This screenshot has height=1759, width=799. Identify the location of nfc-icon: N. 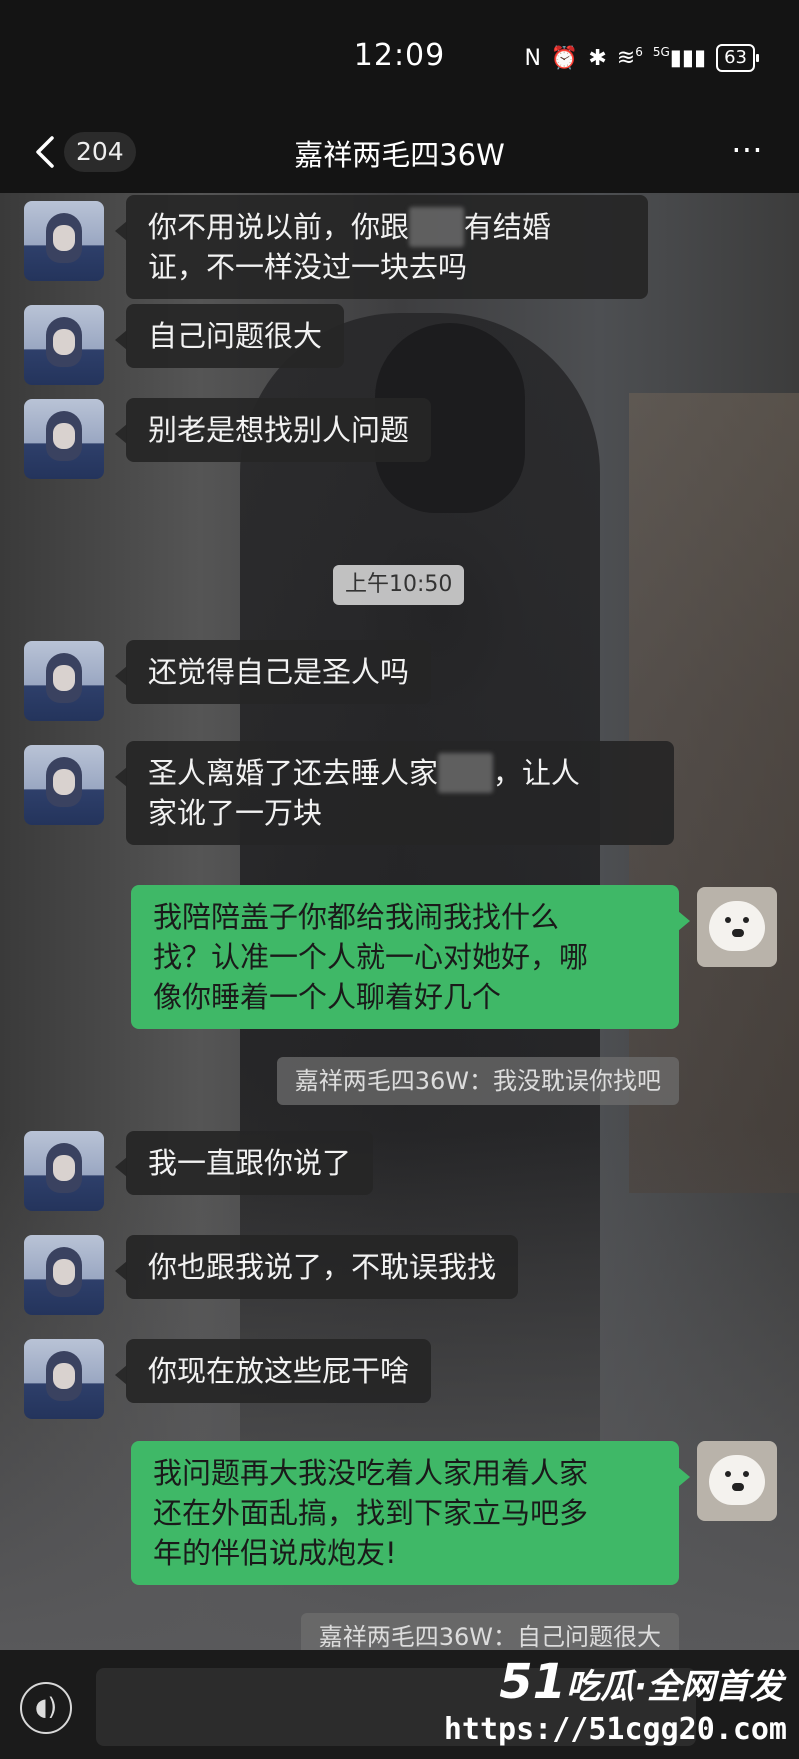
(532, 58).